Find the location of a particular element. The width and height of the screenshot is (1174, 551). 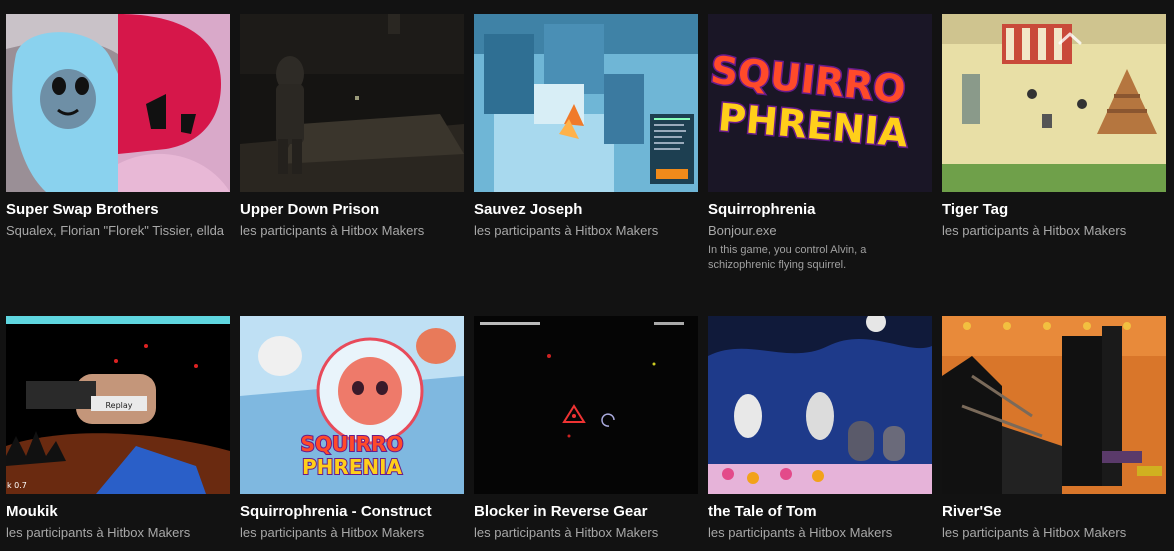

game-title: Tiger Tag is located at coordinates (1054, 210).